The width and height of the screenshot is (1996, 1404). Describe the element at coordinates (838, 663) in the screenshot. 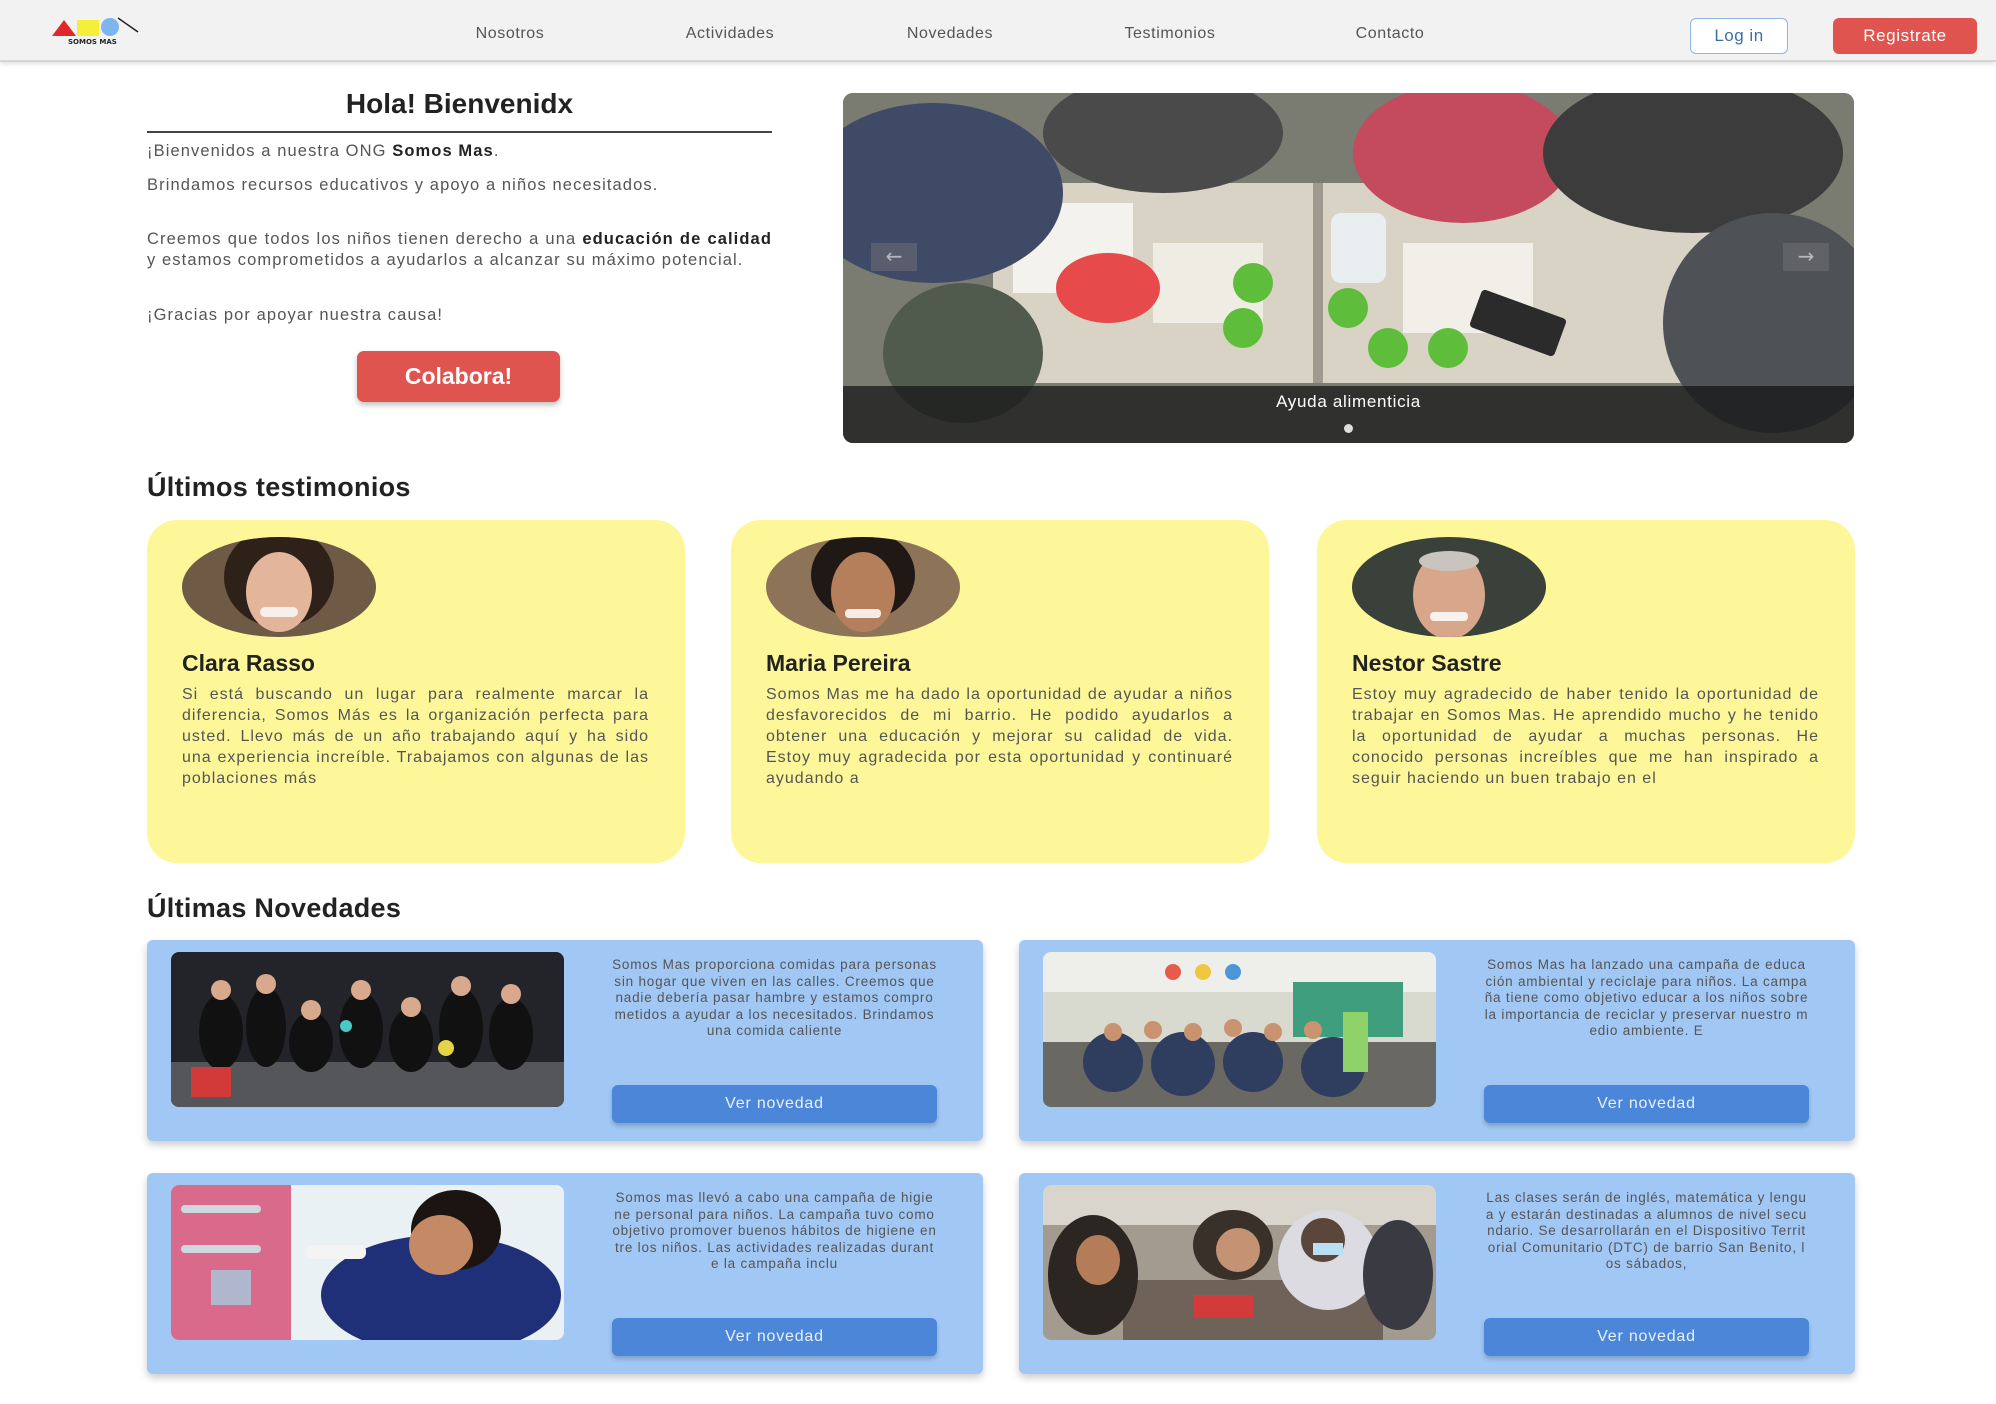

I see `testimonial-name: Maria Pereira` at that location.